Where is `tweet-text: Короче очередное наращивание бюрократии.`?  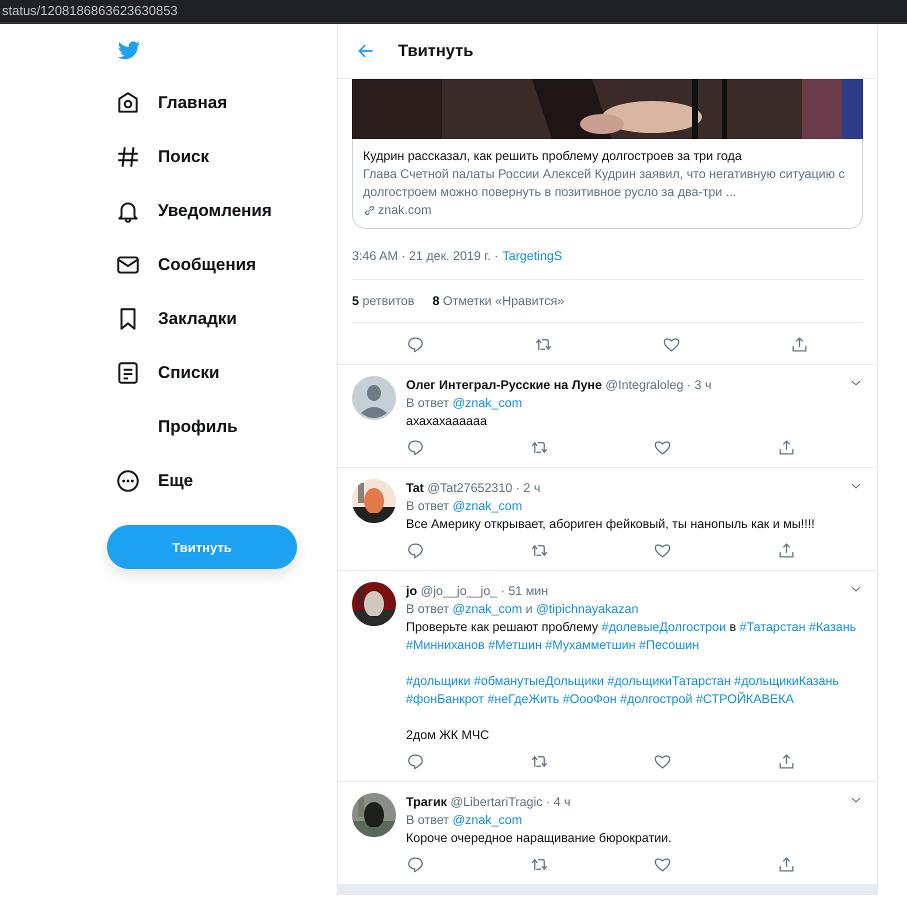
tweet-text: Короче очередное наращивание бюрократии. is located at coordinates (539, 838).